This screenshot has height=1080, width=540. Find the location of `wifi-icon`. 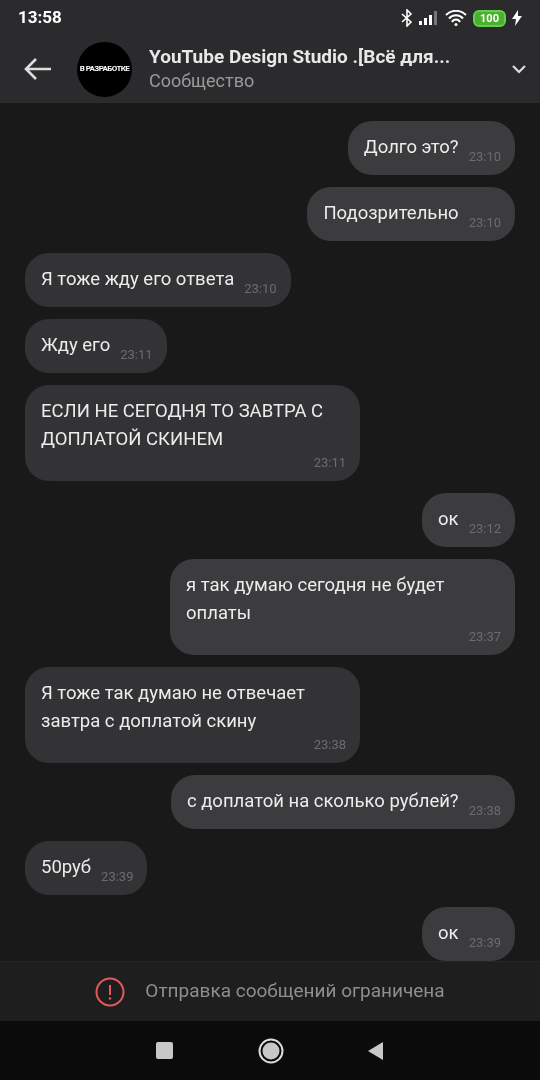

wifi-icon is located at coordinates (456, 18).